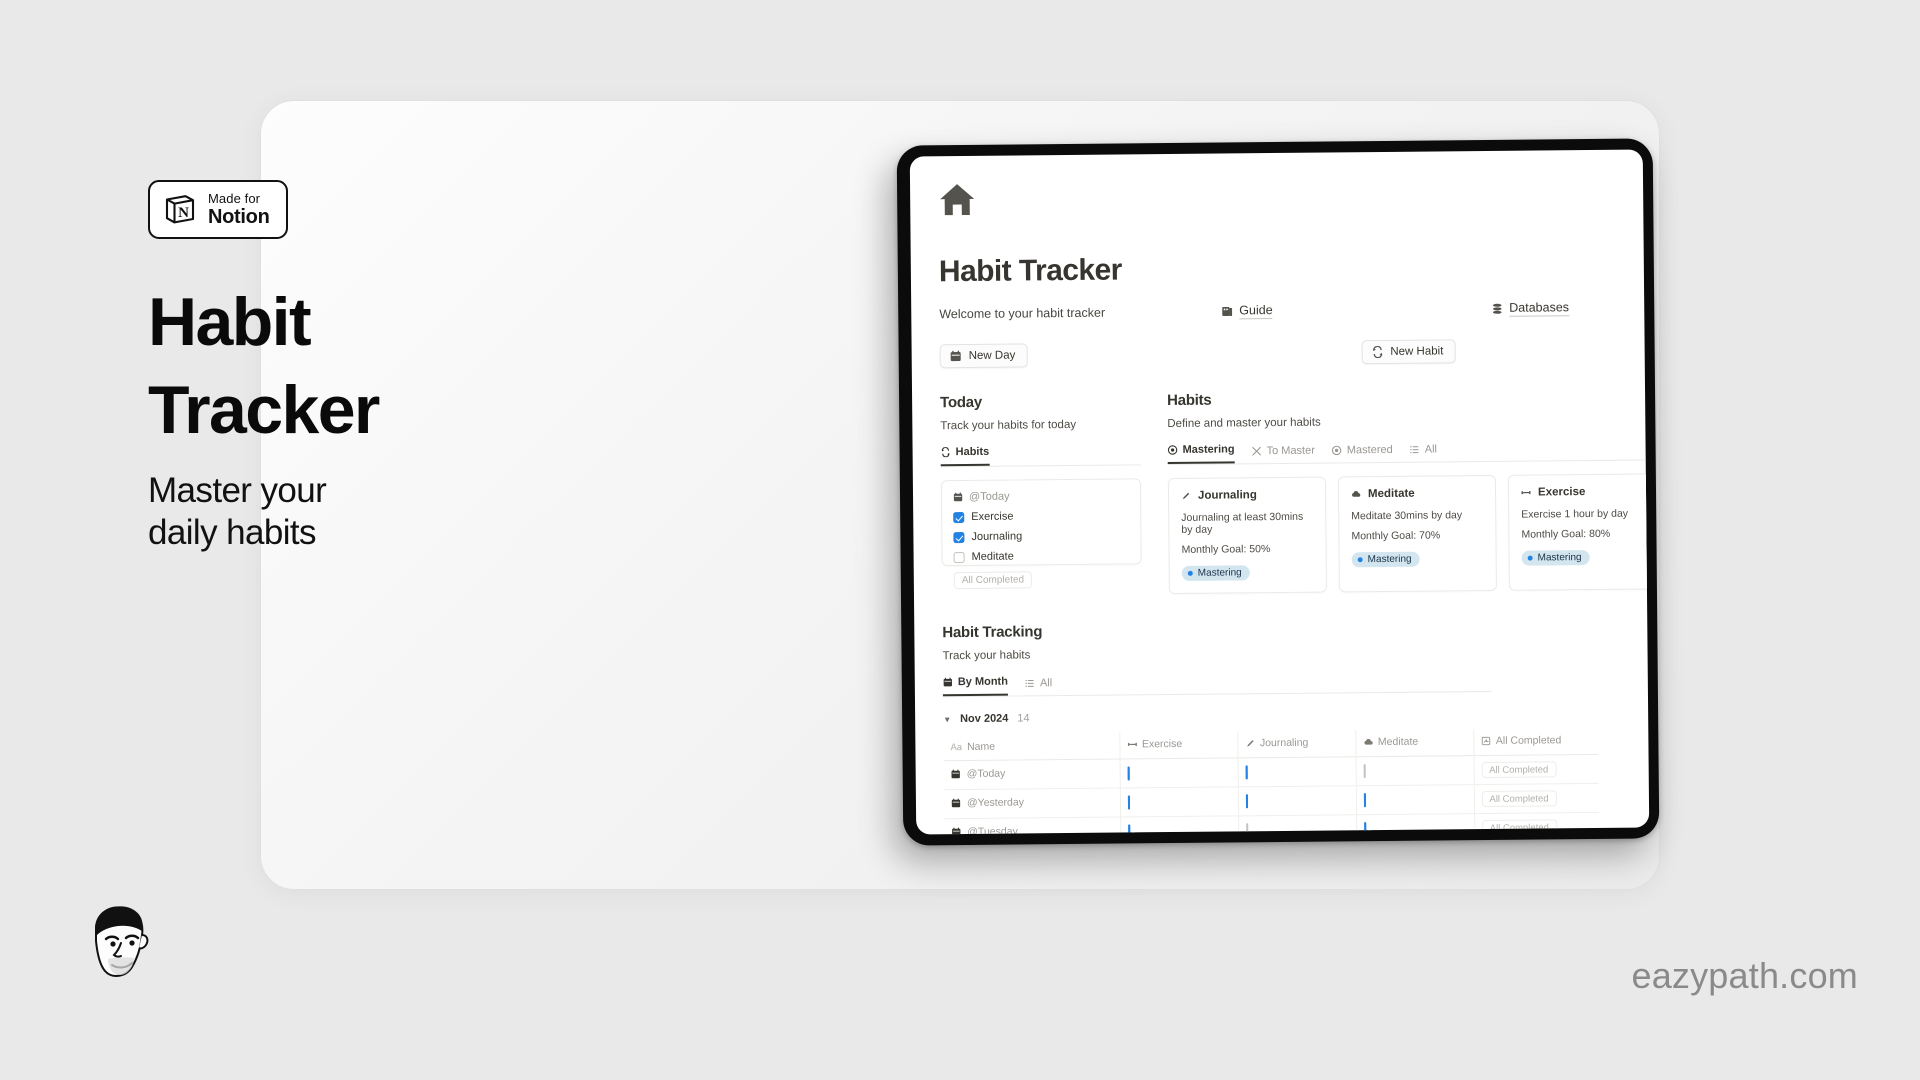  Describe the element at coordinates (1585, 492) in the screenshot. I see `habit-card-exercise-header: Exercise` at that location.